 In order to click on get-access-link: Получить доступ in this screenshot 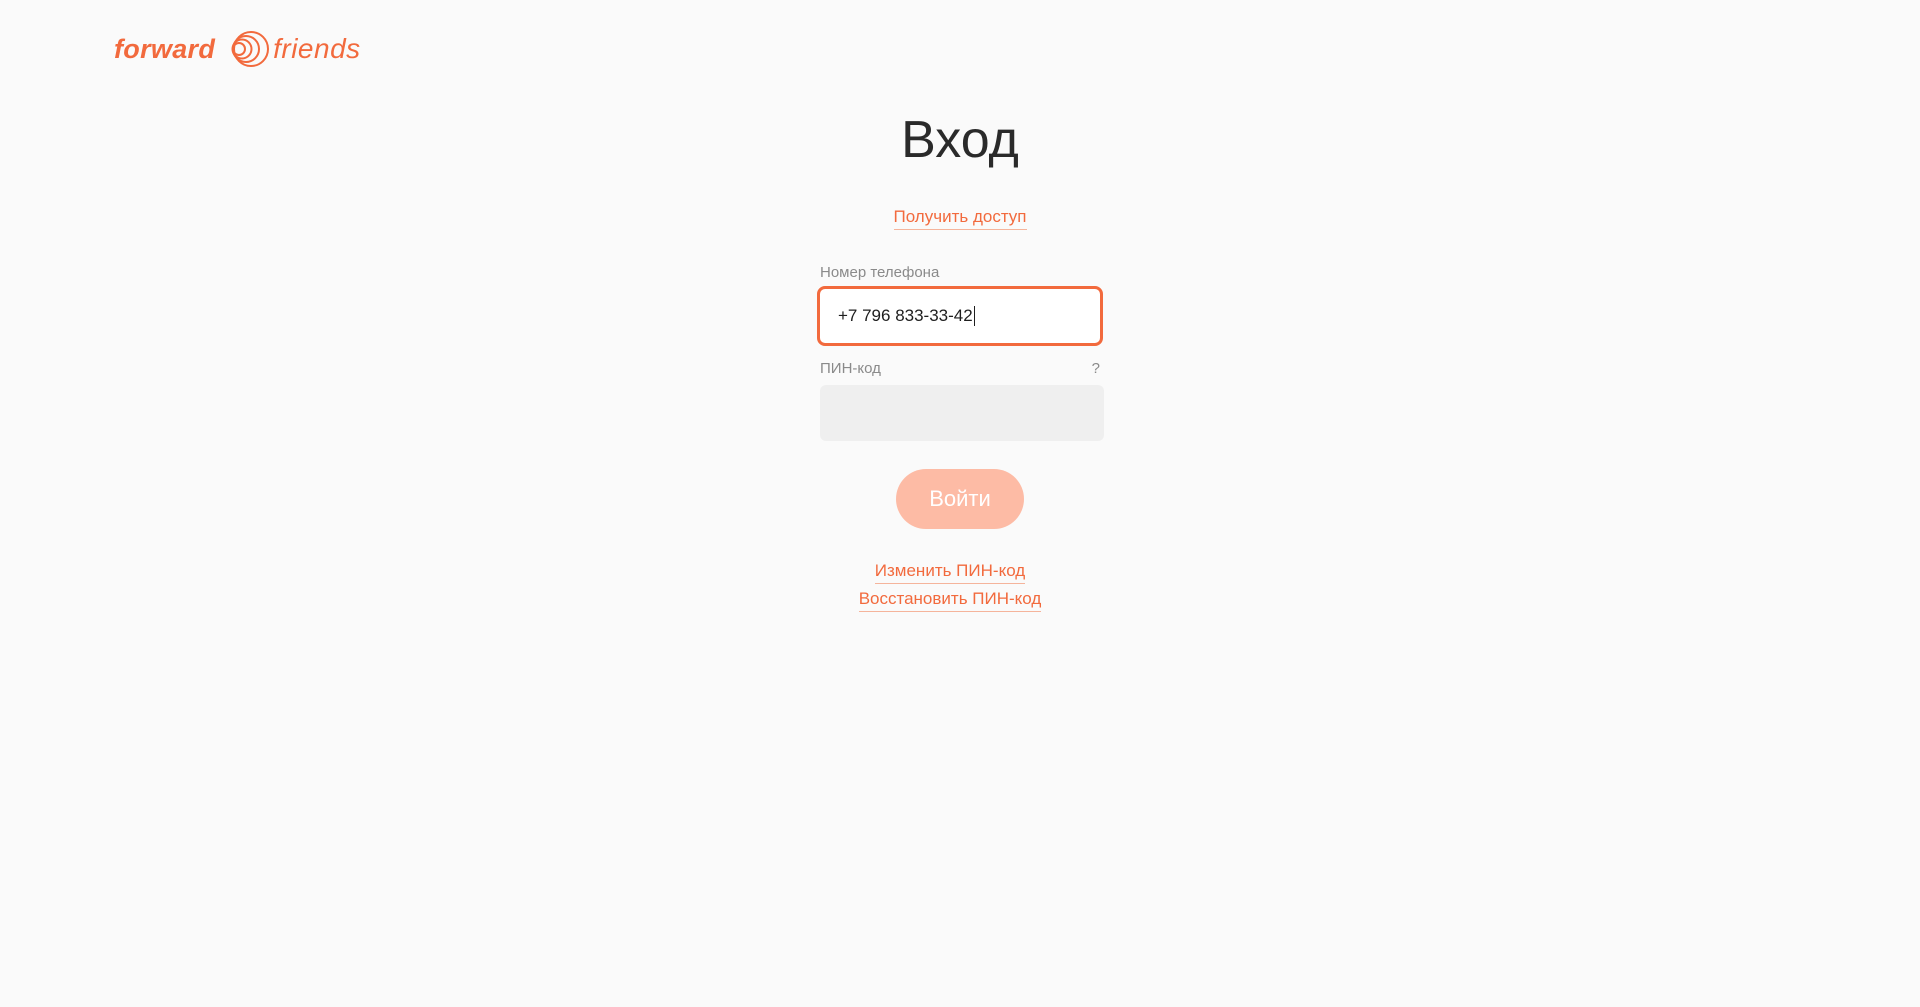, I will do `click(960, 218)`.